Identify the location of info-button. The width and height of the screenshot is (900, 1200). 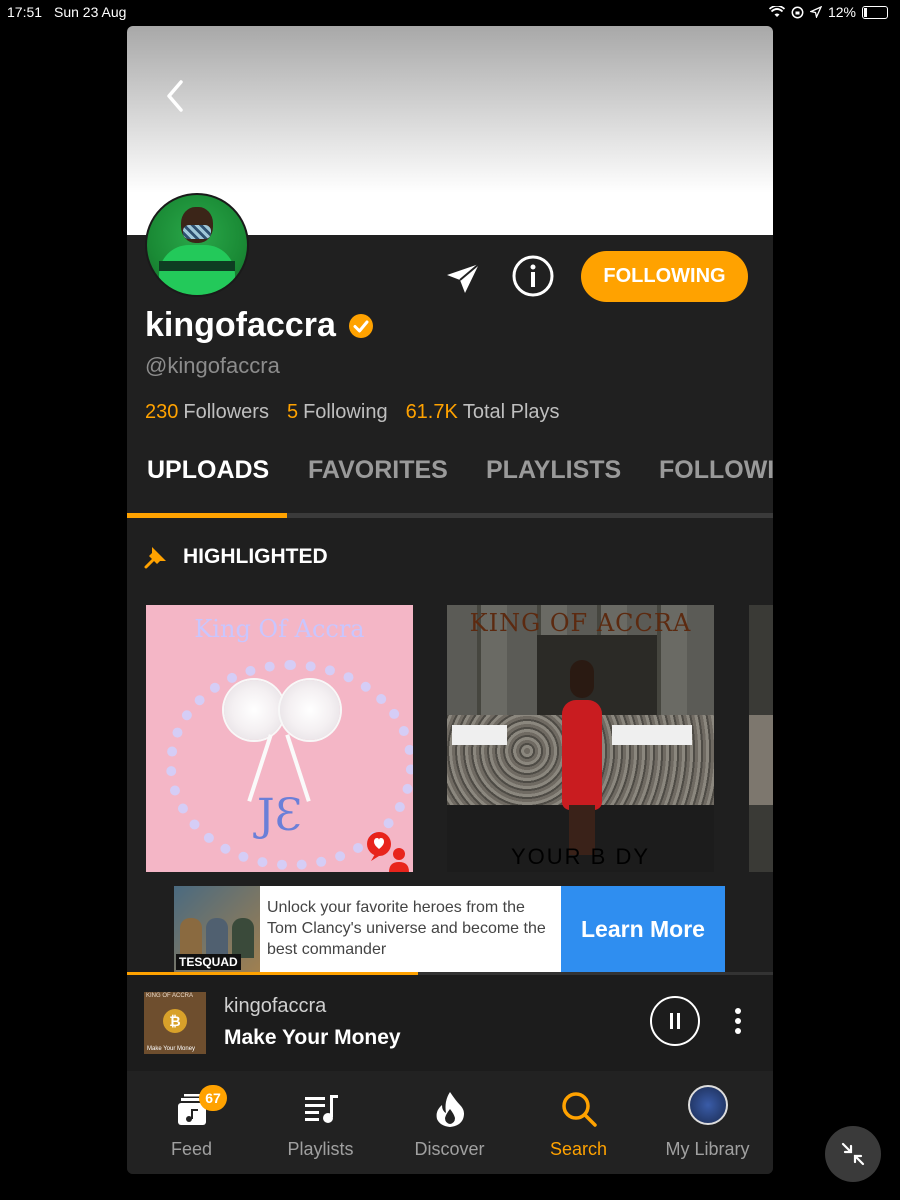
(533, 276).